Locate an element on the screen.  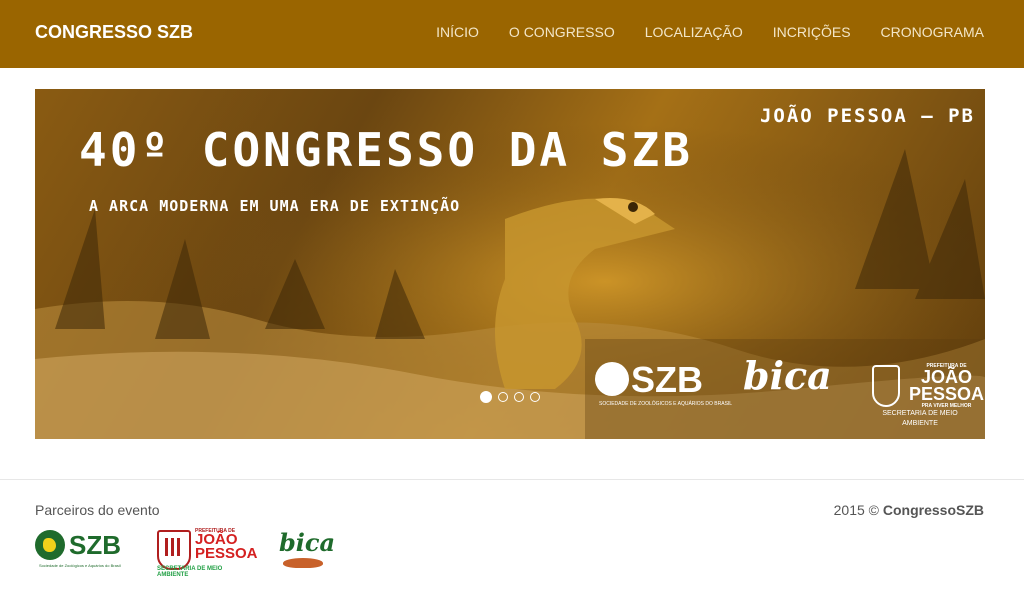
nav-link-localizacao: LOCALIZAÇÃO is located at coordinates (694, 32).